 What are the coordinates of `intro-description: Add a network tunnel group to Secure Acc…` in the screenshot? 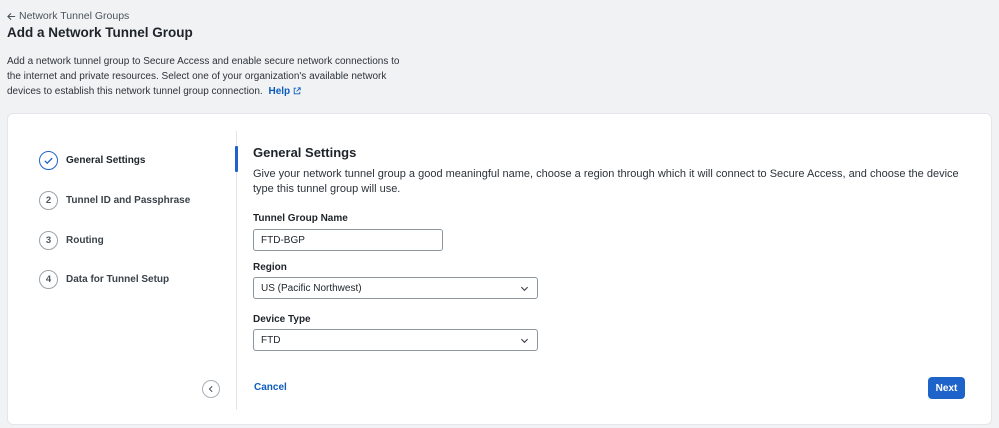 It's located at (203, 76).